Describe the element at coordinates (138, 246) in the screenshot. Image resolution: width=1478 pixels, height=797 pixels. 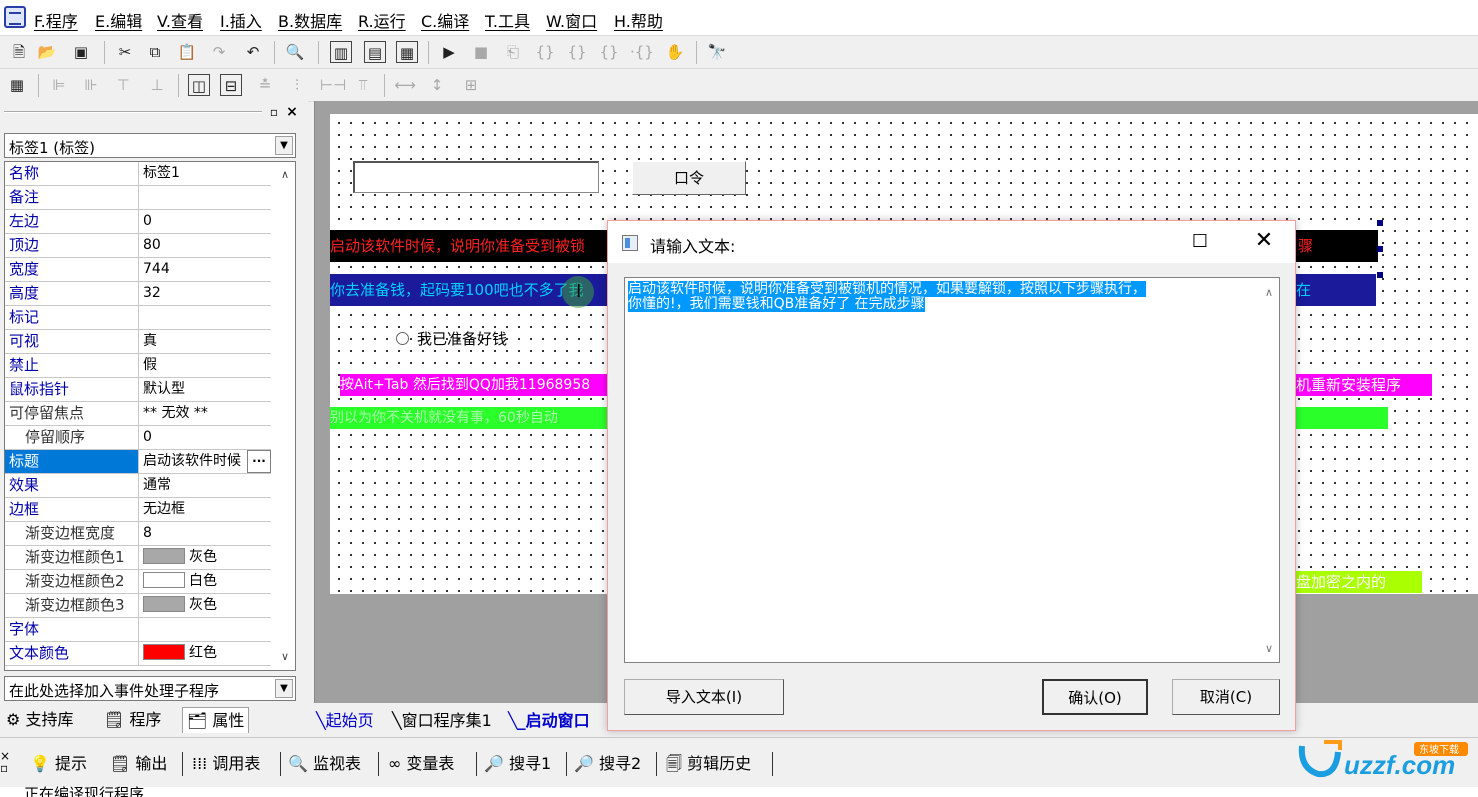
I see `property-row: 顶边 80` at that location.